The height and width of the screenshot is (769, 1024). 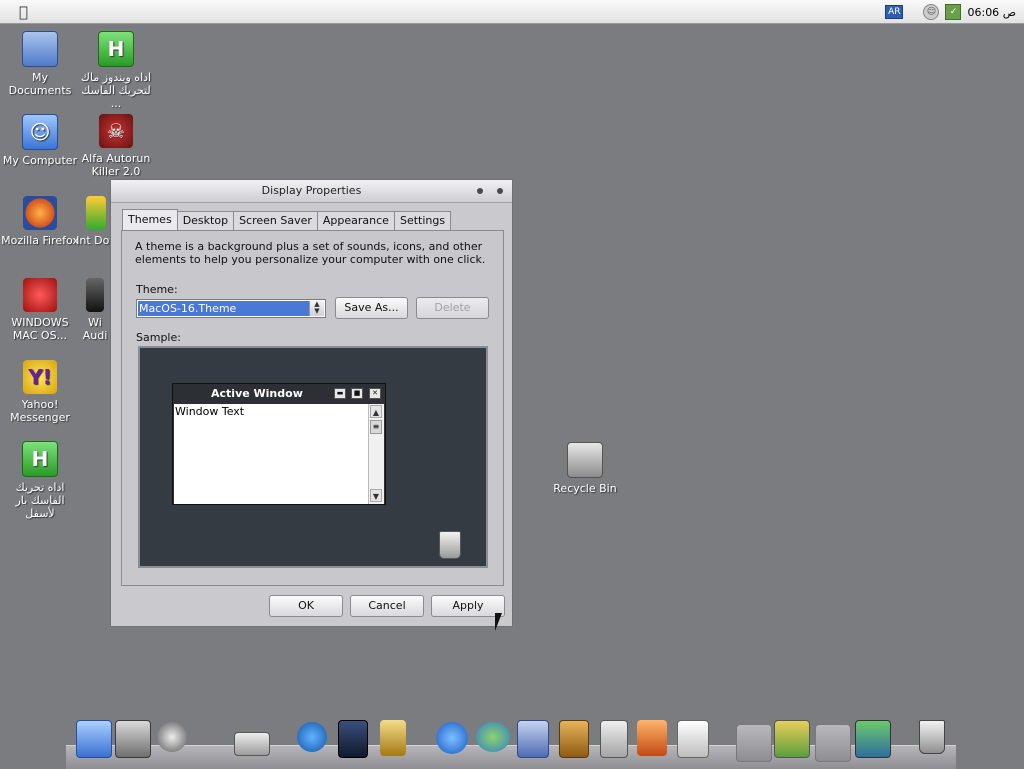 I want to click on desktop-icon-autorun-killer: ☠ Alfa Autorun Killer 2.0, so click(x=116, y=146).